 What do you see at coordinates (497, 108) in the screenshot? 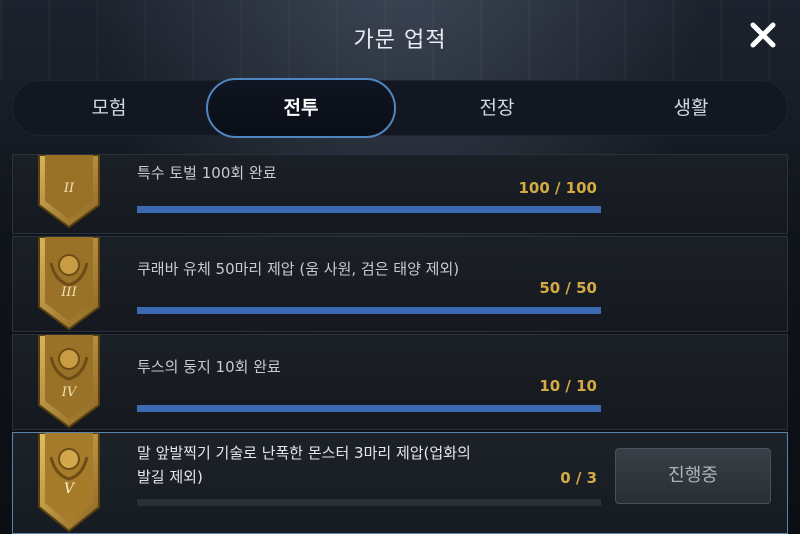
I see `tab-battlefield: 전장` at bounding box center [497, 108].